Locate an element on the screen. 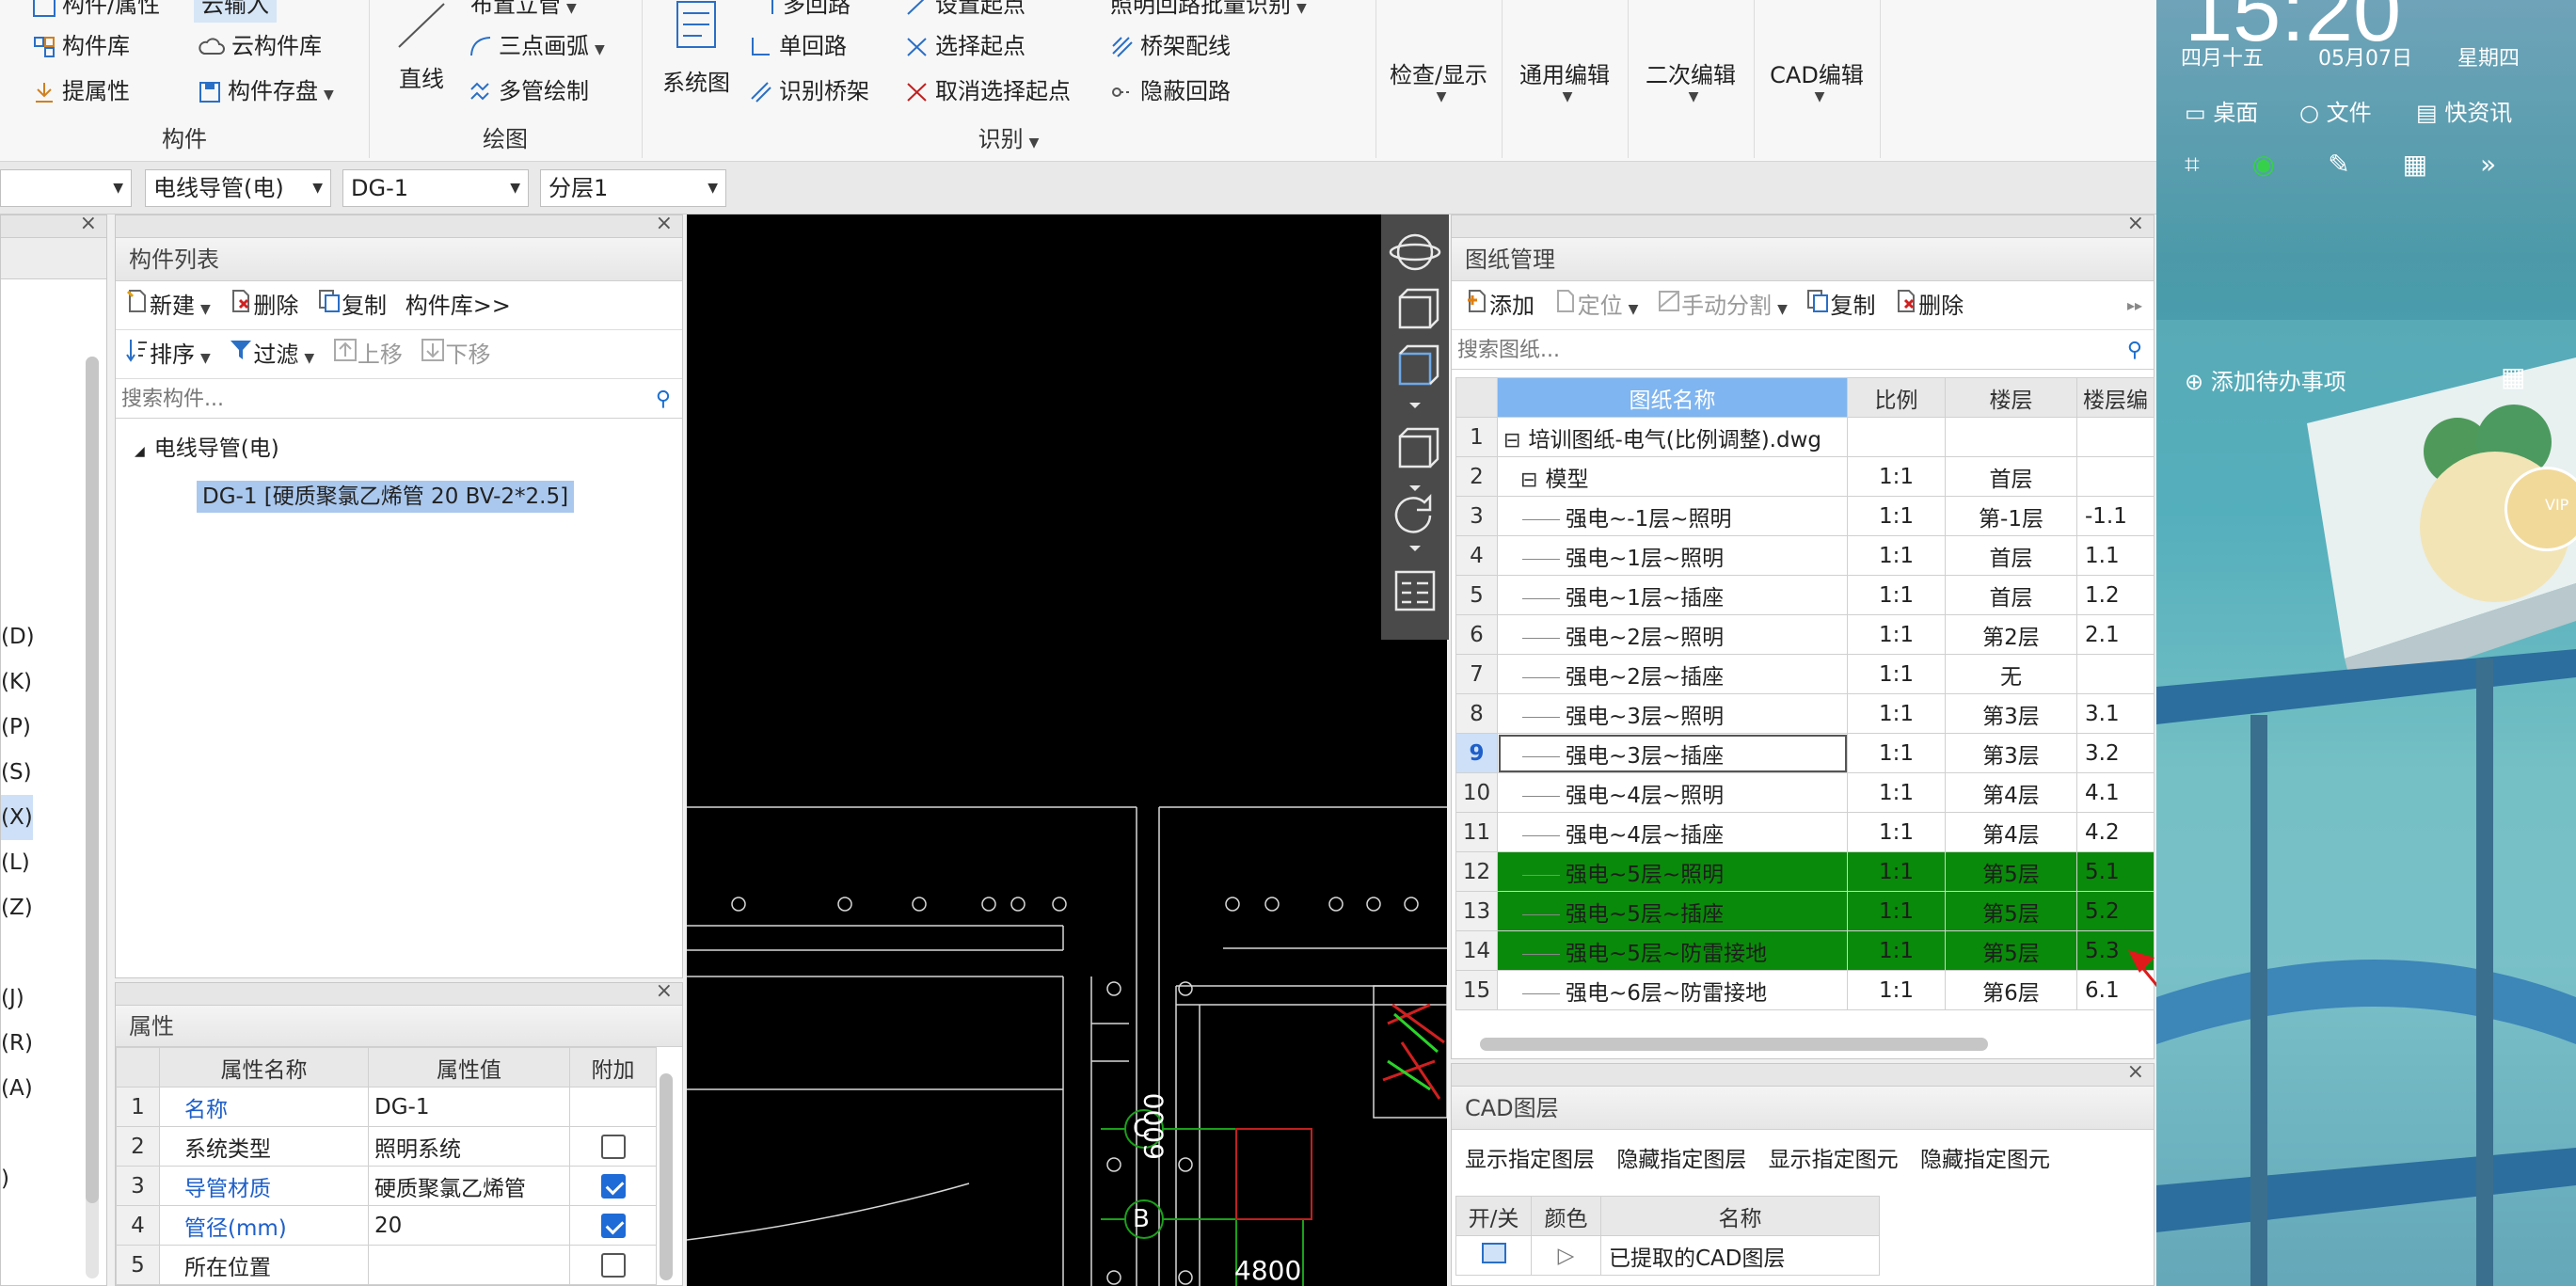 This screenshot has width=2576, height=1286. drawing-name-cell: 强电~5层~插座 is located at coordinates (1672, 911).